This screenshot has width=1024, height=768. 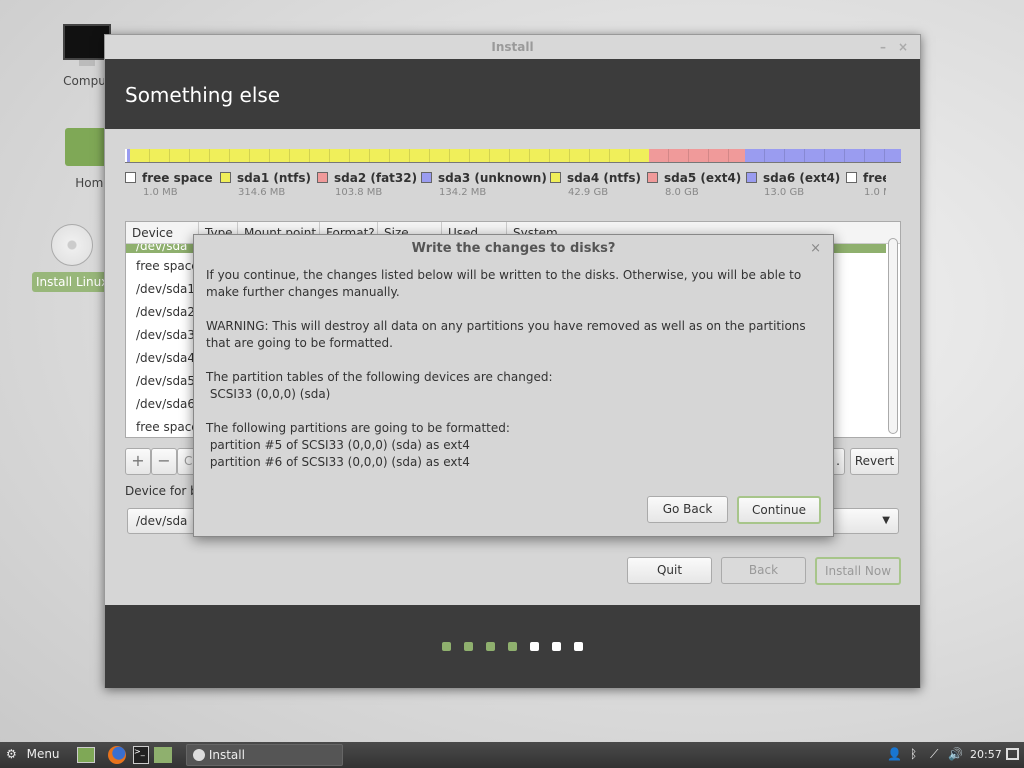 I want to click on go-back-button: Go Back, so click(x=687, y=509).